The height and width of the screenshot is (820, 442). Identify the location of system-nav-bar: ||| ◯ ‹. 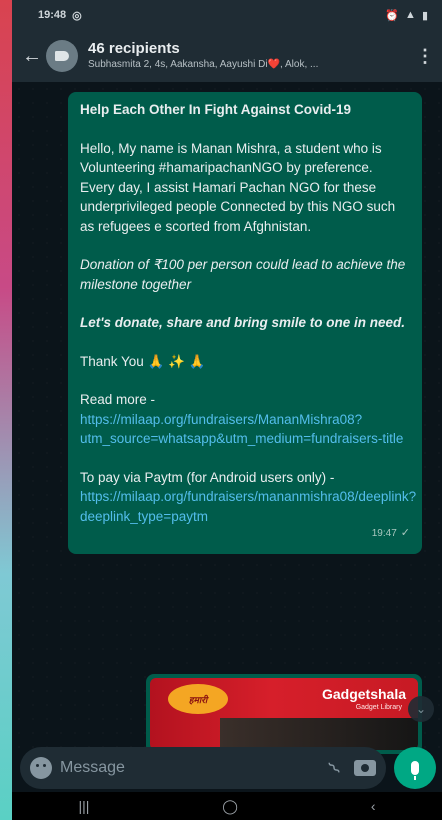
(227, 806).